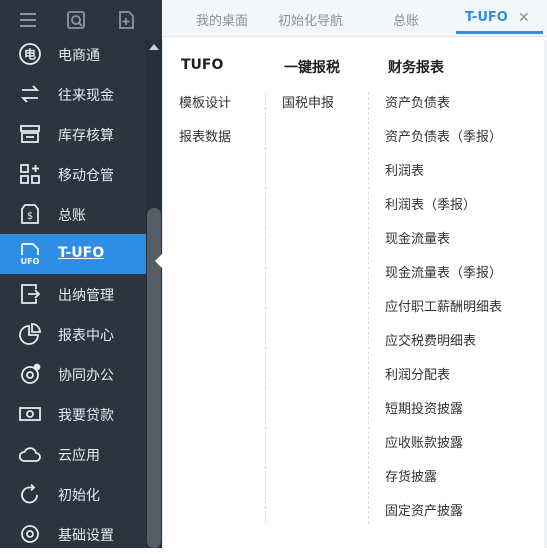 The width and height of the screenshot is (547, 554). What do you see at coordinates (86, 176) in the screenshot?
I see `sidebar-item-label: 移动仓管` at bounding box center [86, 176].